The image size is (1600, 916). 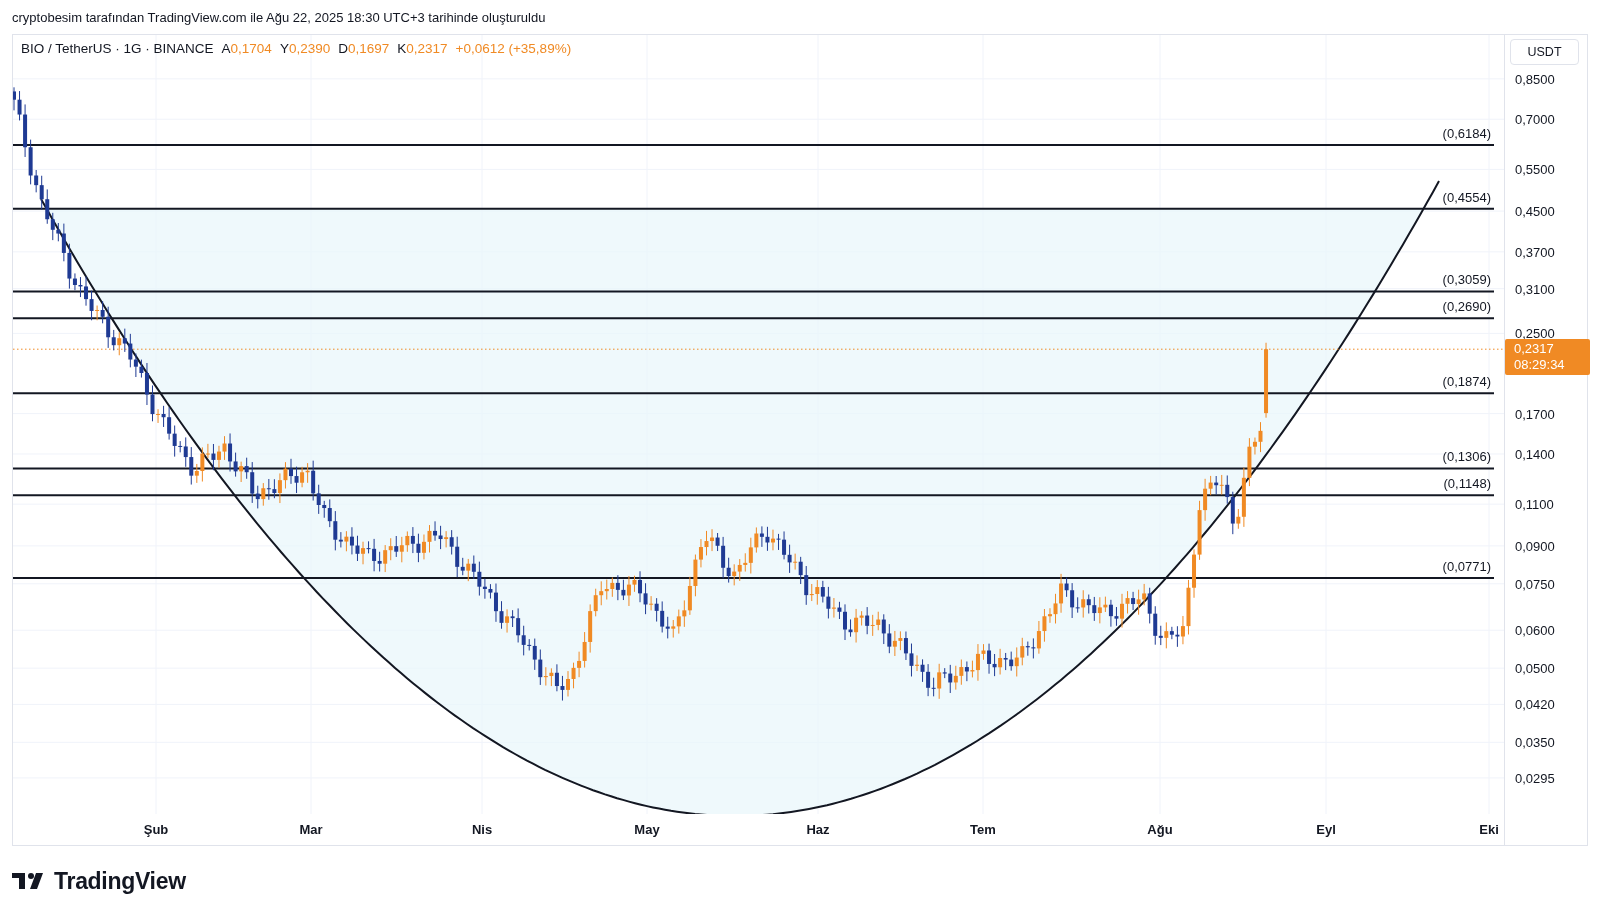 What do you see at coordinates (279, 17) in the screenshot?
I see `chart-caption: cryptobesim tarafından TradingView.com ile Ağu 22, 2025 18:30 UTC+3 tarihinde oluşturuldu` at bounding box center [279, 17].